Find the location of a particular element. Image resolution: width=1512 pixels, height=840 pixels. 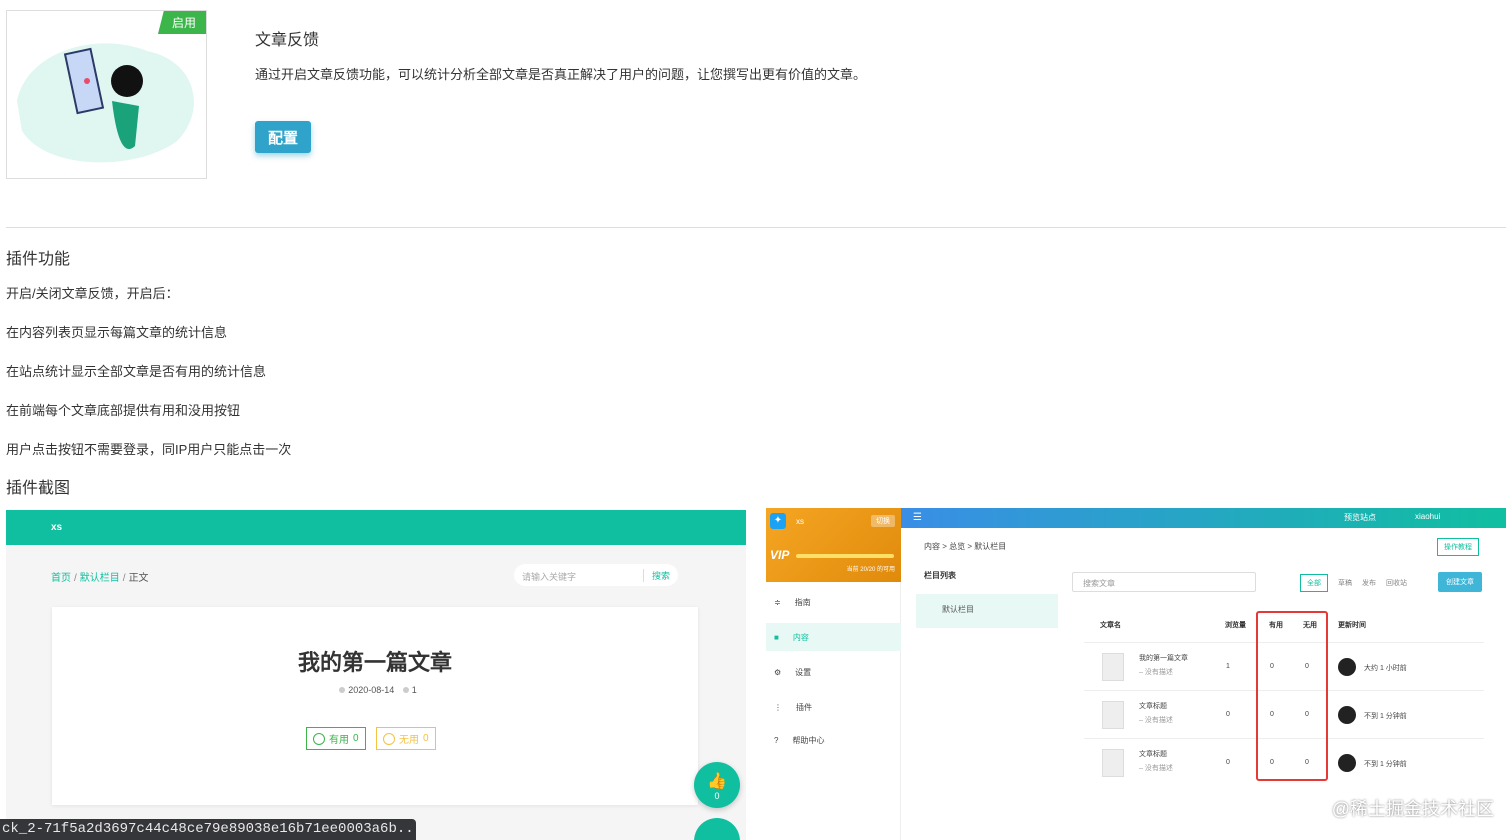

user-name: xiaohui is located at coordinates (1427, 516).